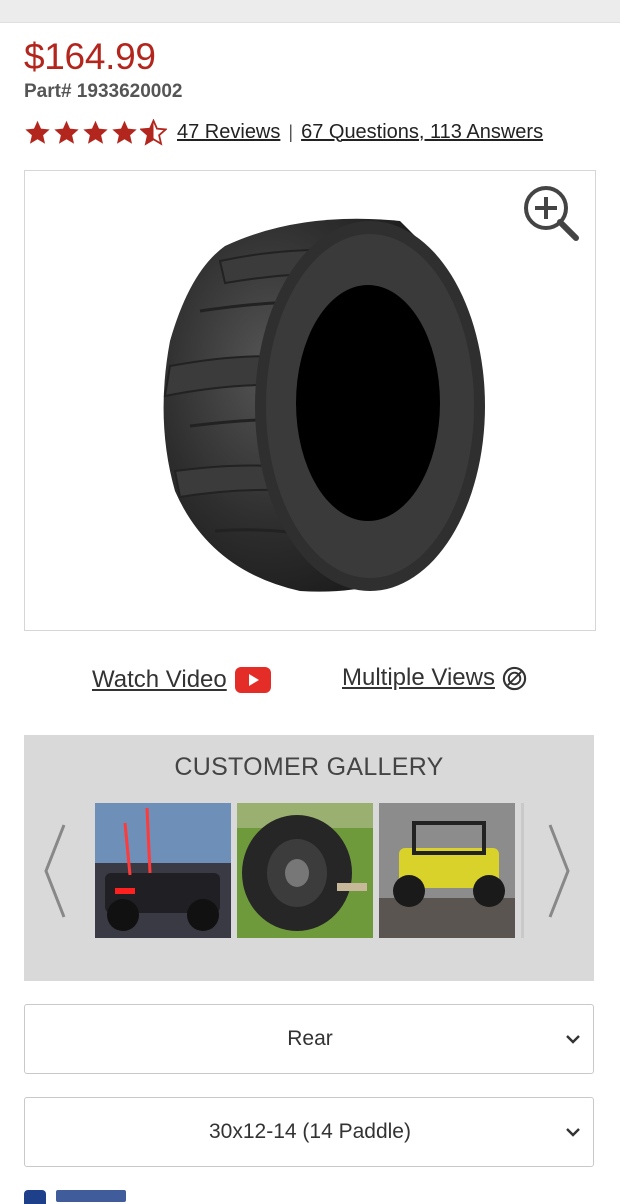 The width and height of the screenshot is (620, 1204). I want to click on zoom-in-icon, so click(551, 213).